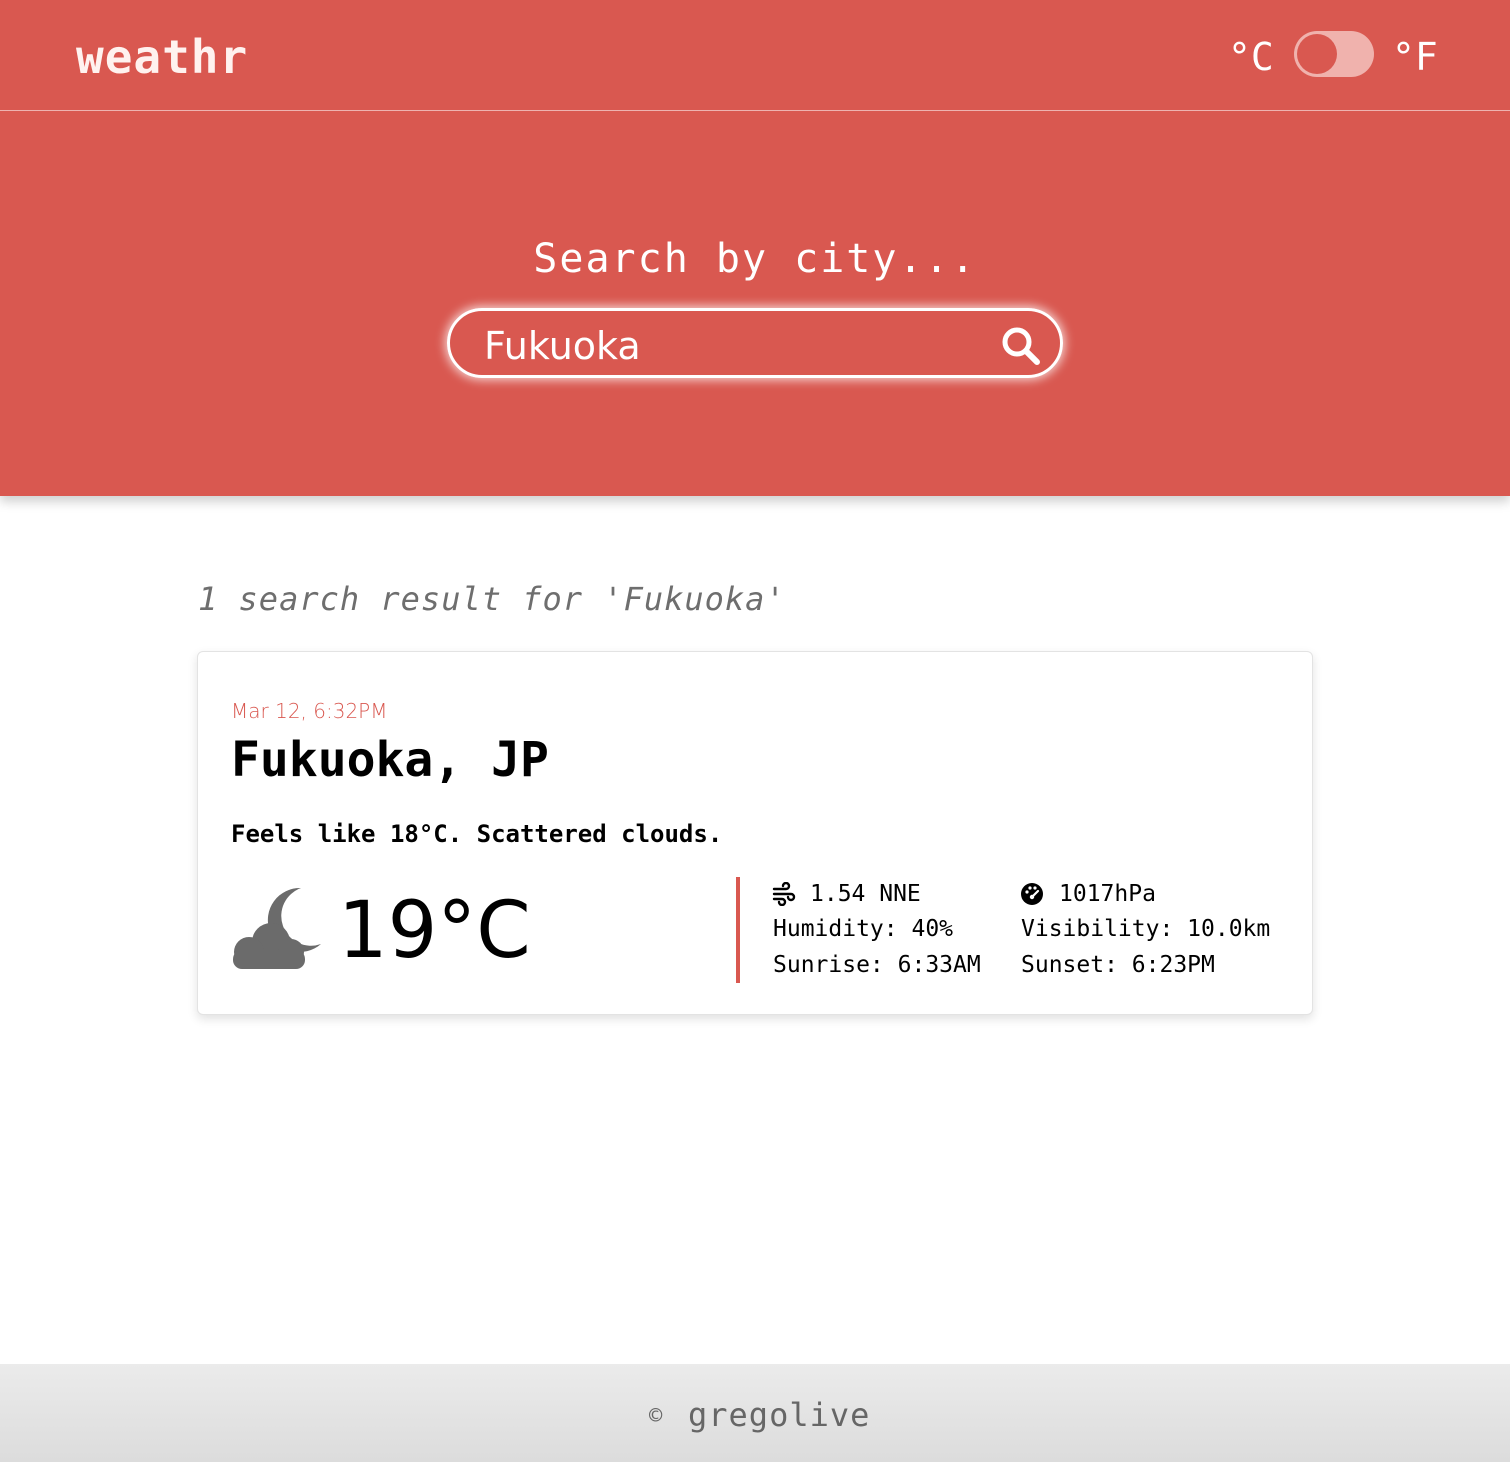 The width and height of the screenshot is (1510, 1462). Describe the element at coordinates (1021, 346) in the screenshot. I see `search-icon` at that location.